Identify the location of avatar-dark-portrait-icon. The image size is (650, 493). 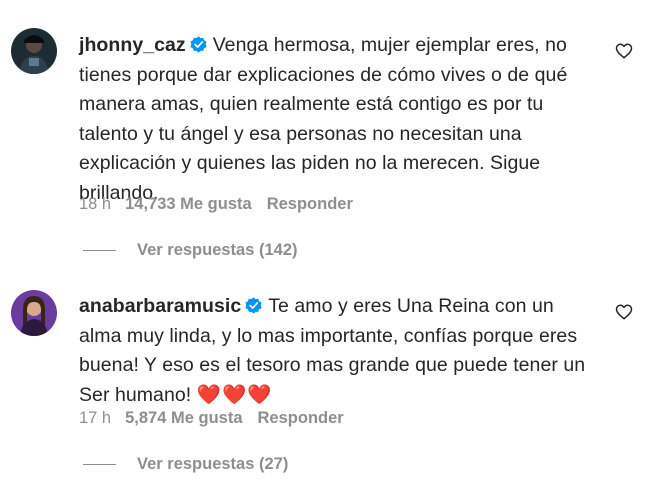
(34, 51).